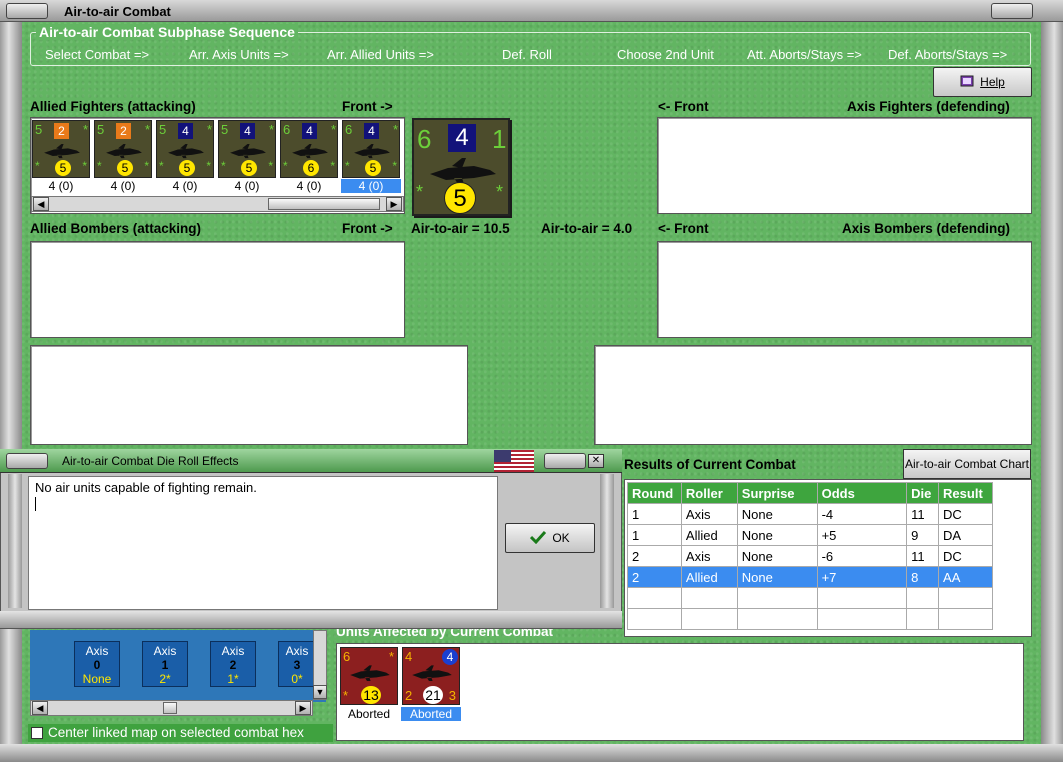  Describe the element at coordinates (1052, 392) in the screenshot. I see `frame-right` at that location.